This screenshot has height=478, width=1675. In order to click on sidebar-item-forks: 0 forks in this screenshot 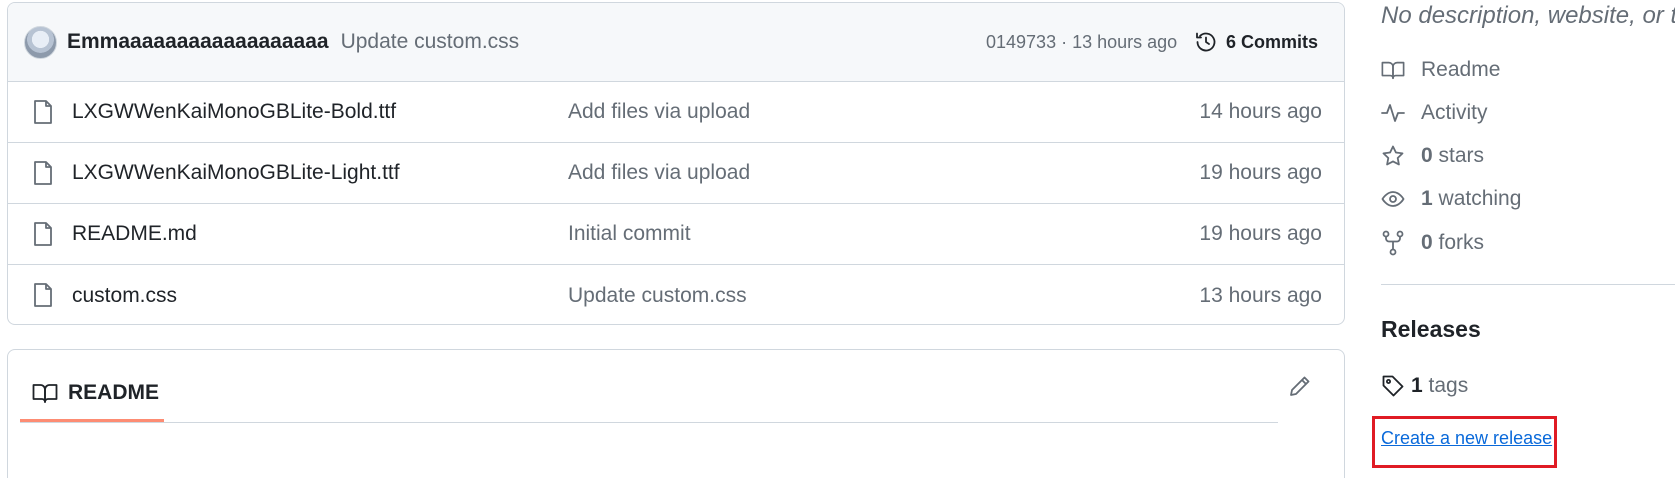, I will do `click(1432, 243)`.